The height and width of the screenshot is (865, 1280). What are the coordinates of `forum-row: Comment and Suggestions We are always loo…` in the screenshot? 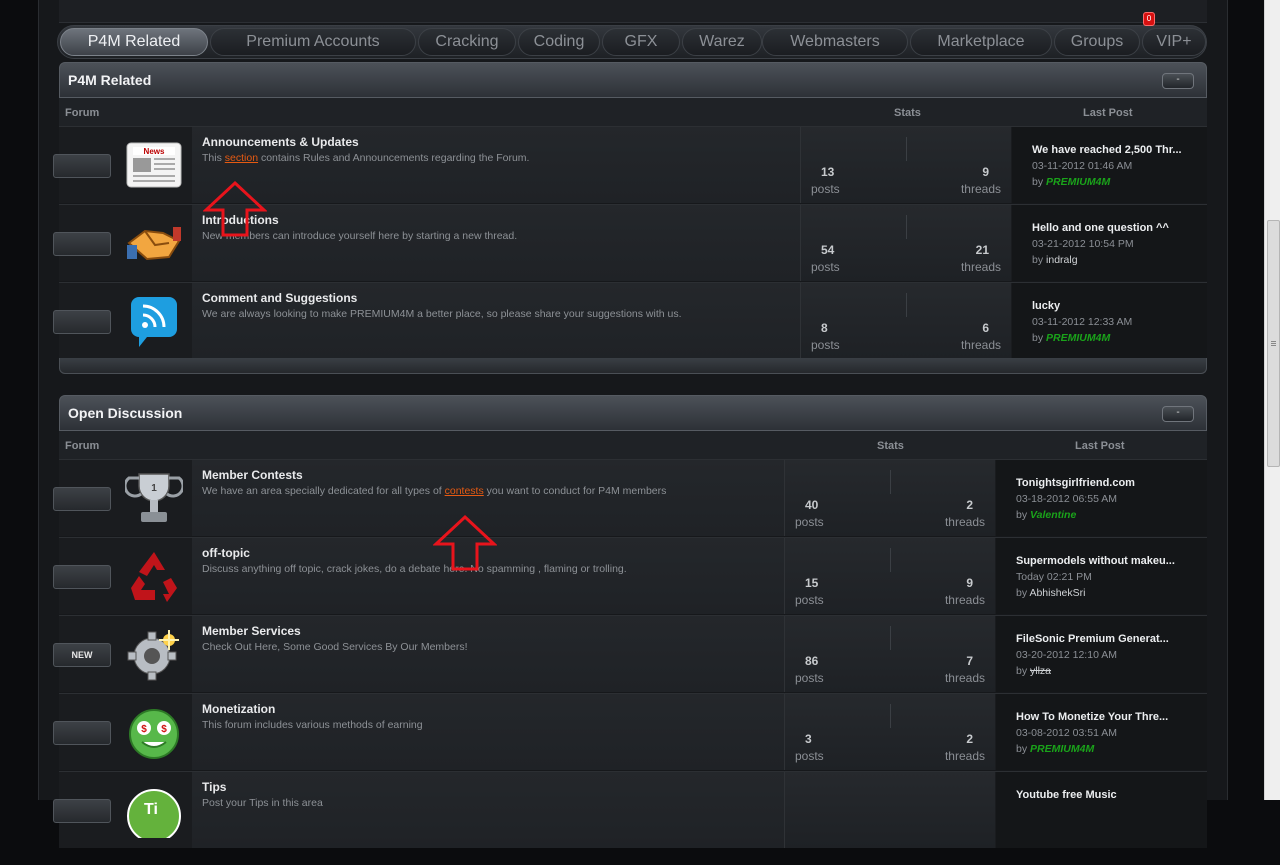 It's located at (630, 320).